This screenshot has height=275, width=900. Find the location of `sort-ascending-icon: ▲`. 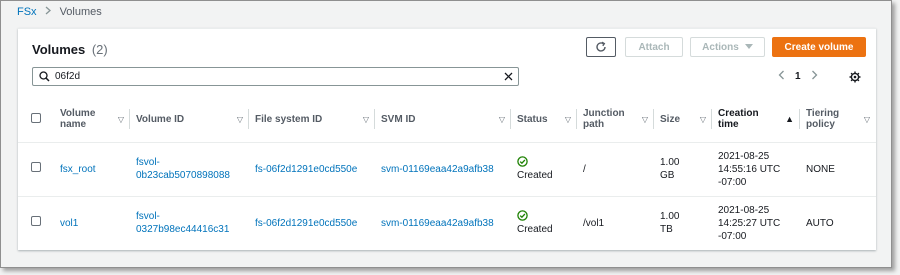

sort-ascending-icon: ▲ is located at coordinates (789, 119).